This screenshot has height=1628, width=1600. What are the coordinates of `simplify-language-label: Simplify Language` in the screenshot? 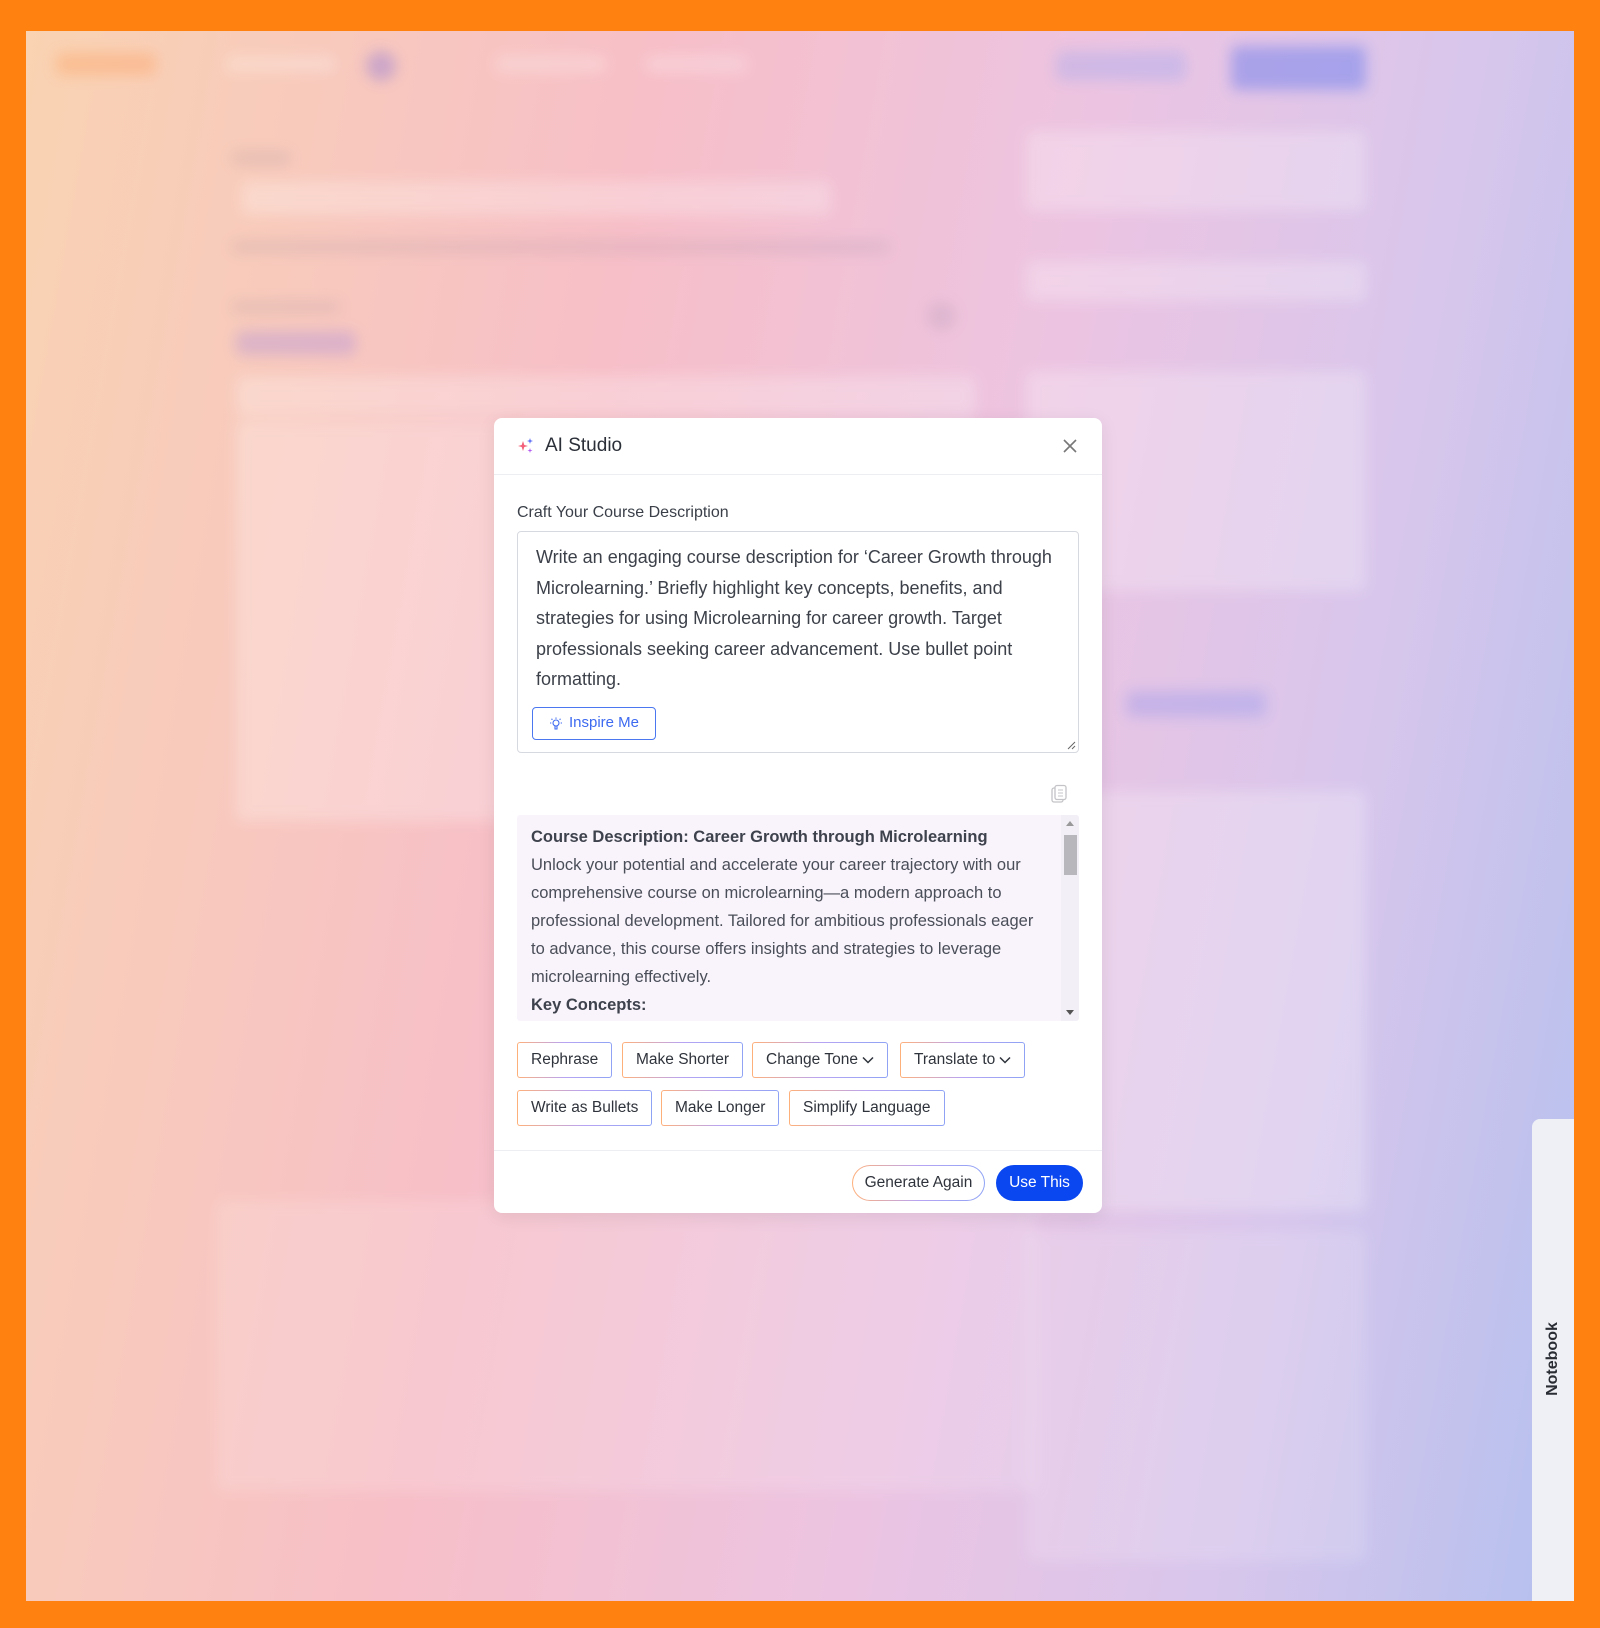 It's located at (867, 1107).